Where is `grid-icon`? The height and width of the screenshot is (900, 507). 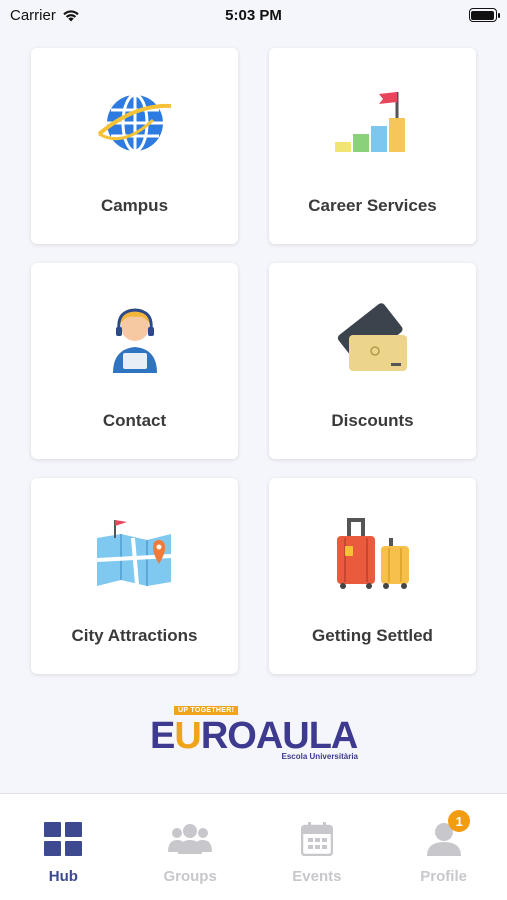
grid-icon is located at coordinates (63, 839).